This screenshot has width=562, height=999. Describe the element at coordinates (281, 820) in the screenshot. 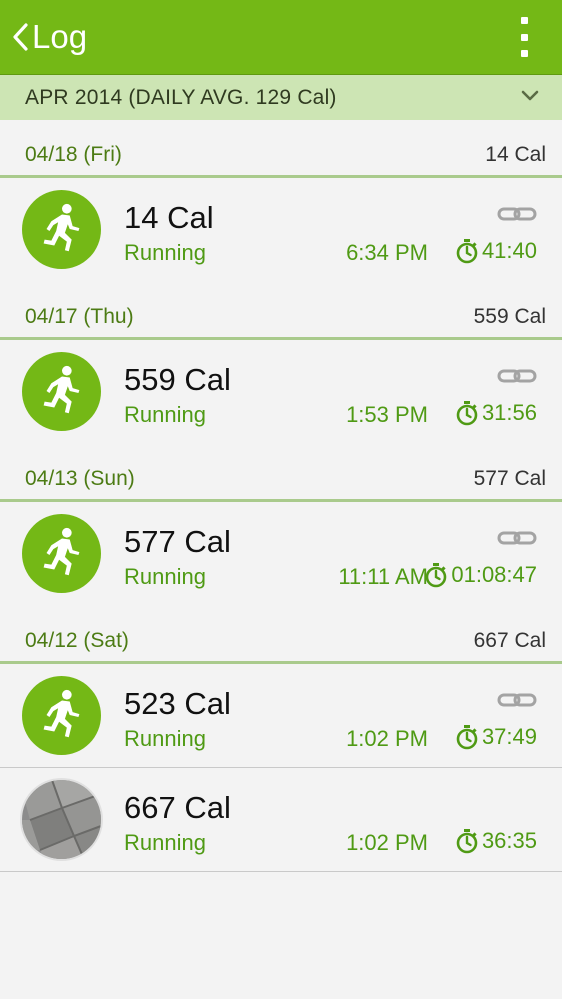

I see `log-entry: 667 Cal Running 1:02 PM 36:35` at that location.